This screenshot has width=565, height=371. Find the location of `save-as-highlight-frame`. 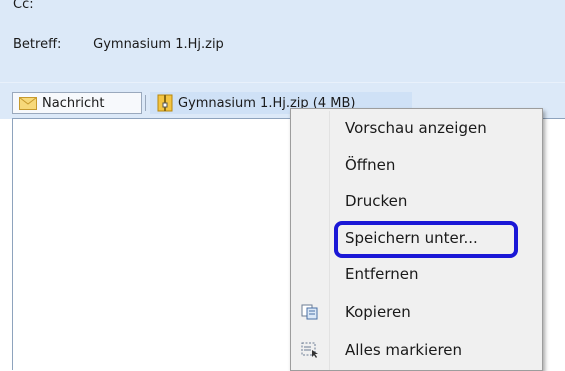

save-as-highlight-frame is located at coordinates (426, 239).